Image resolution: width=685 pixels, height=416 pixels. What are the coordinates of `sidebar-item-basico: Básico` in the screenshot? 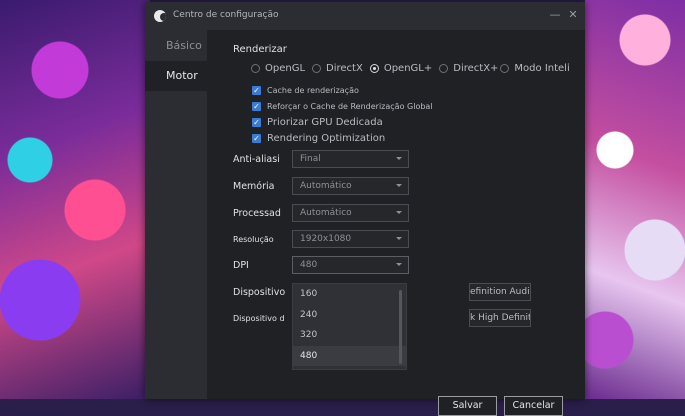 It's located at (176, 46).